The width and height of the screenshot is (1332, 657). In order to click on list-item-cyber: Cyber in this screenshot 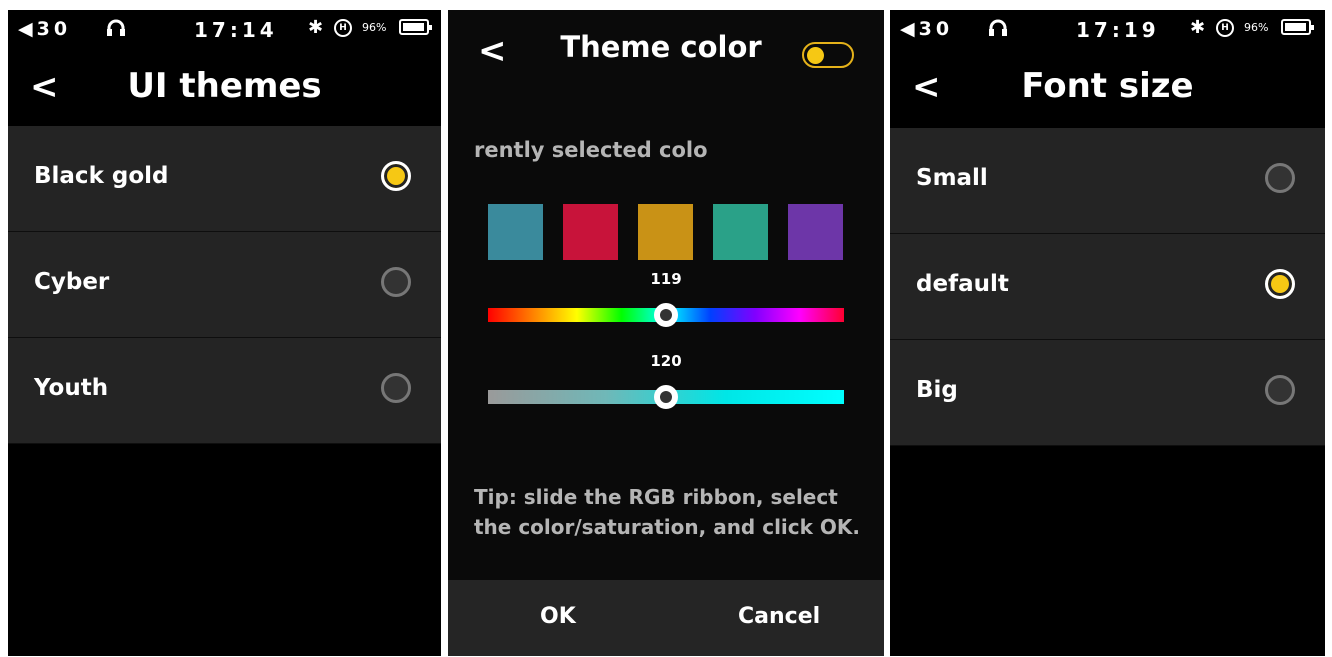, I will do `click(224, 285)`.